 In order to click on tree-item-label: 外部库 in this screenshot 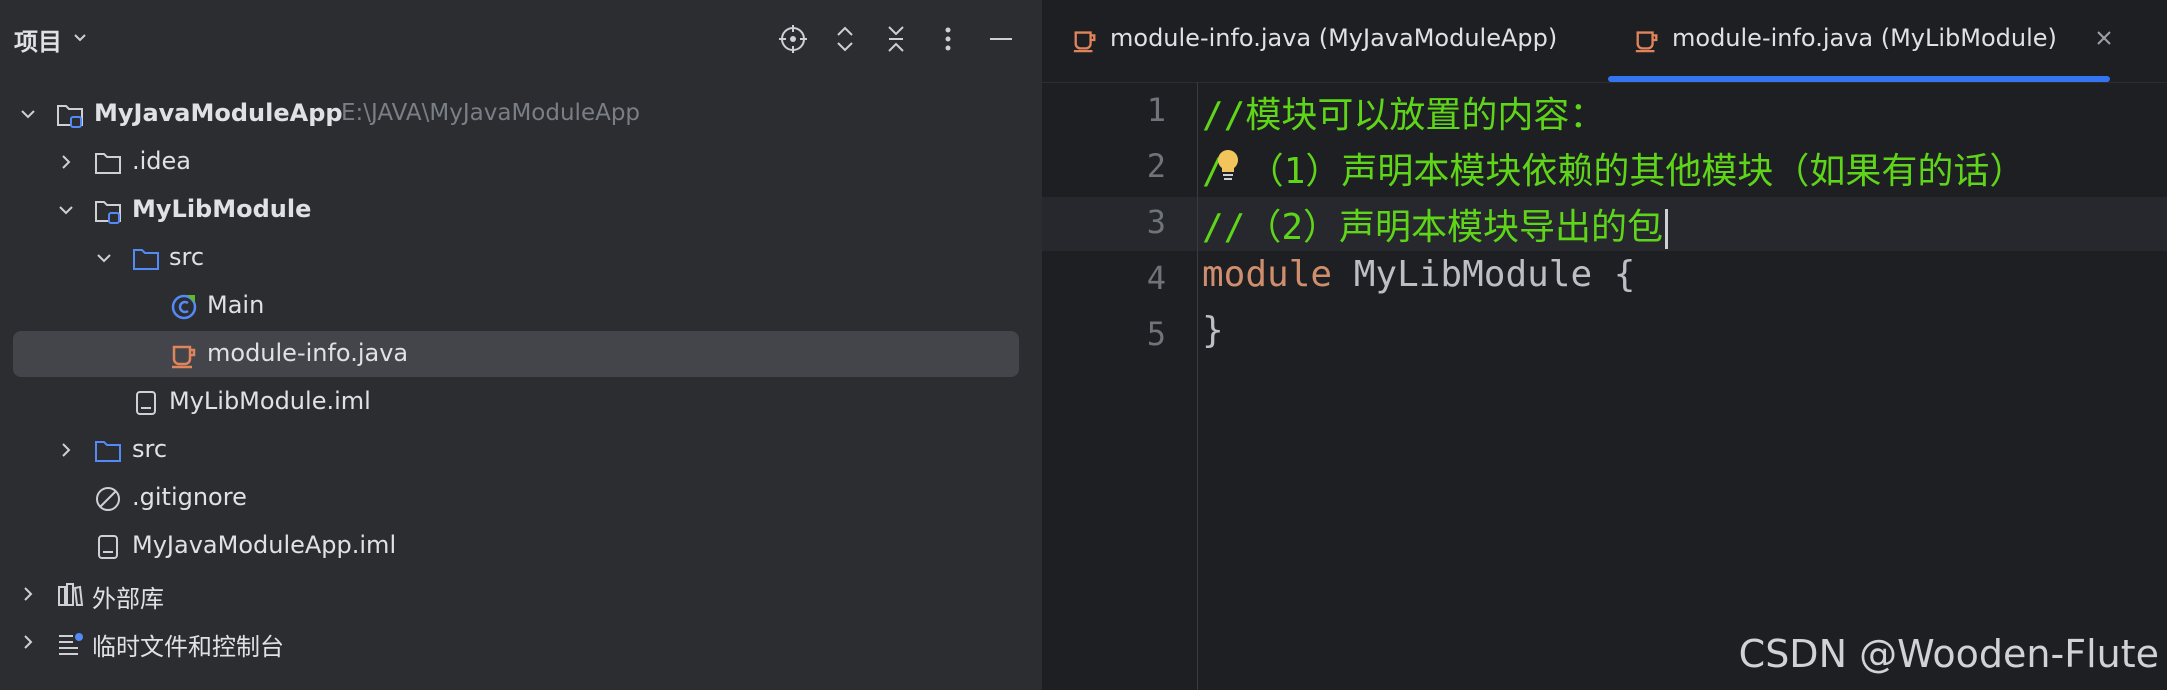, I will do `click(128, 599)`.